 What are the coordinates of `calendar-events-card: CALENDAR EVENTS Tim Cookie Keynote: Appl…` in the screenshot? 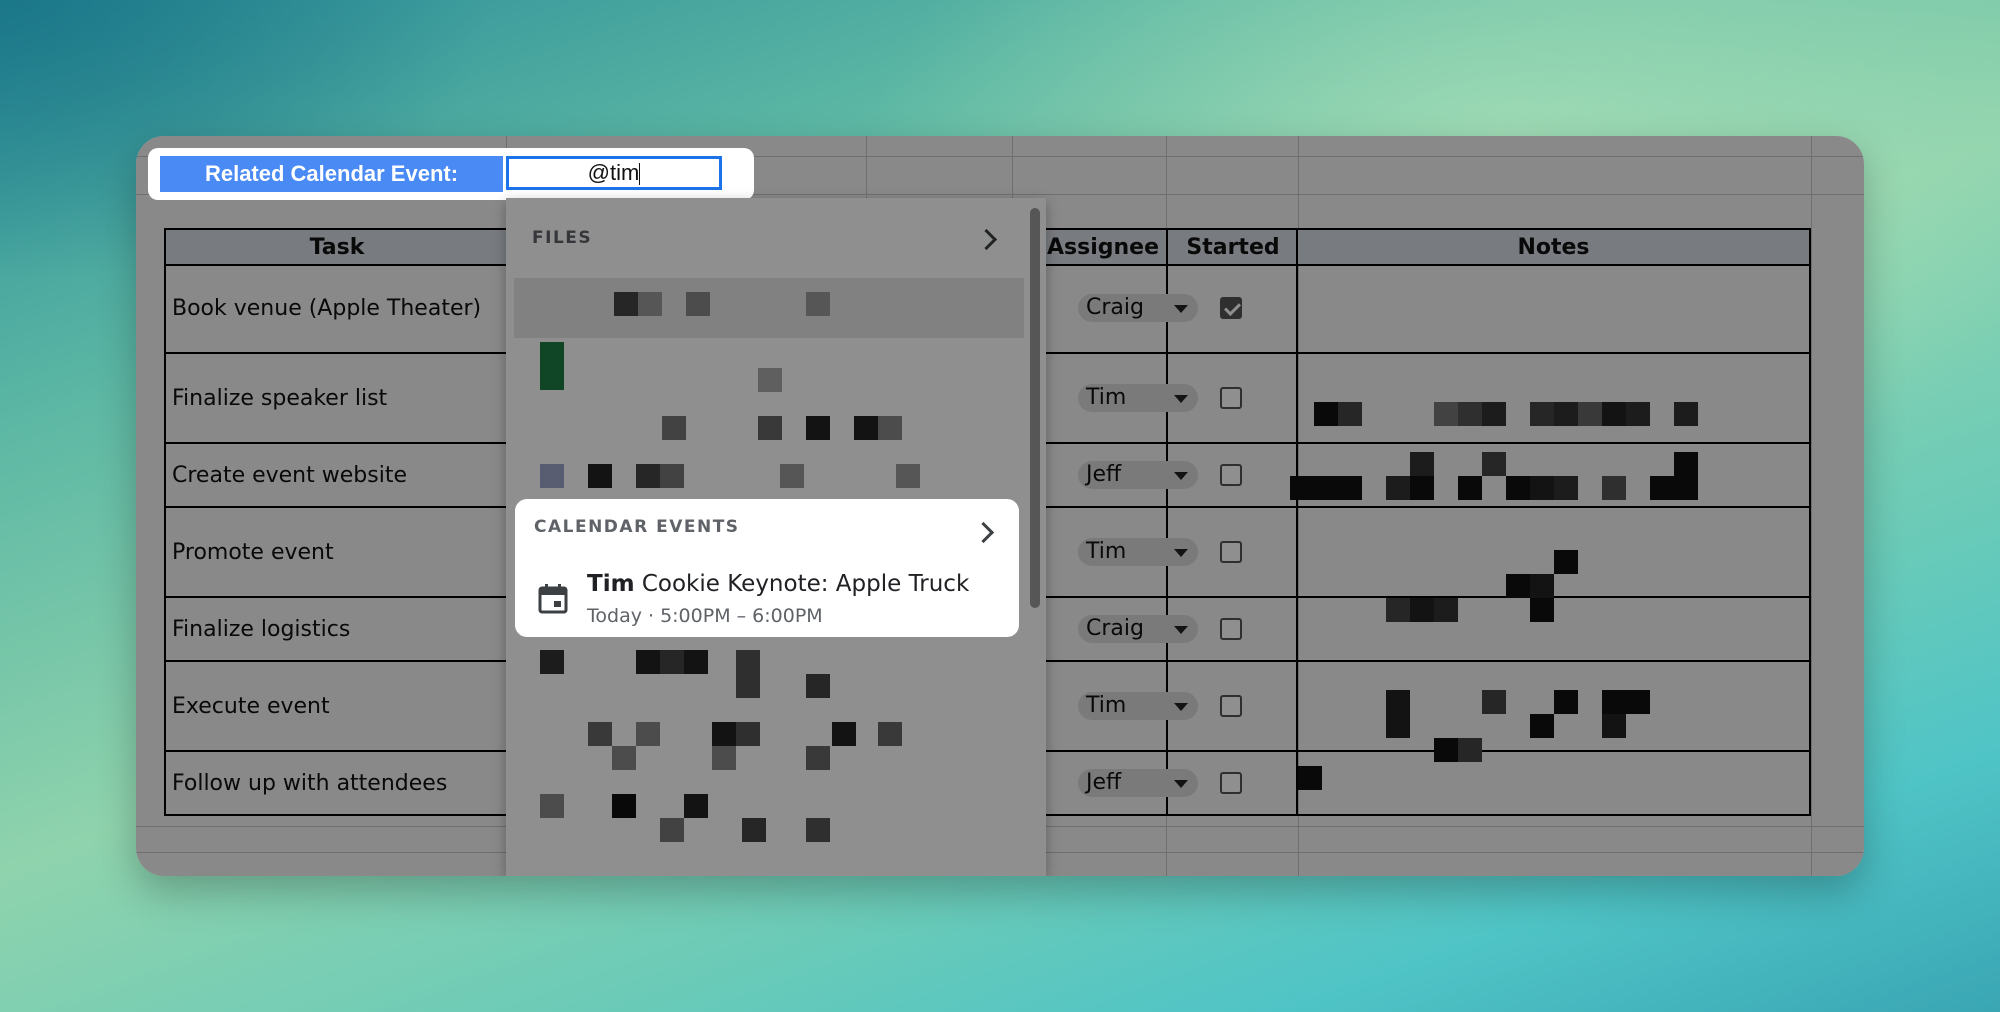 It's located at (767, 568).